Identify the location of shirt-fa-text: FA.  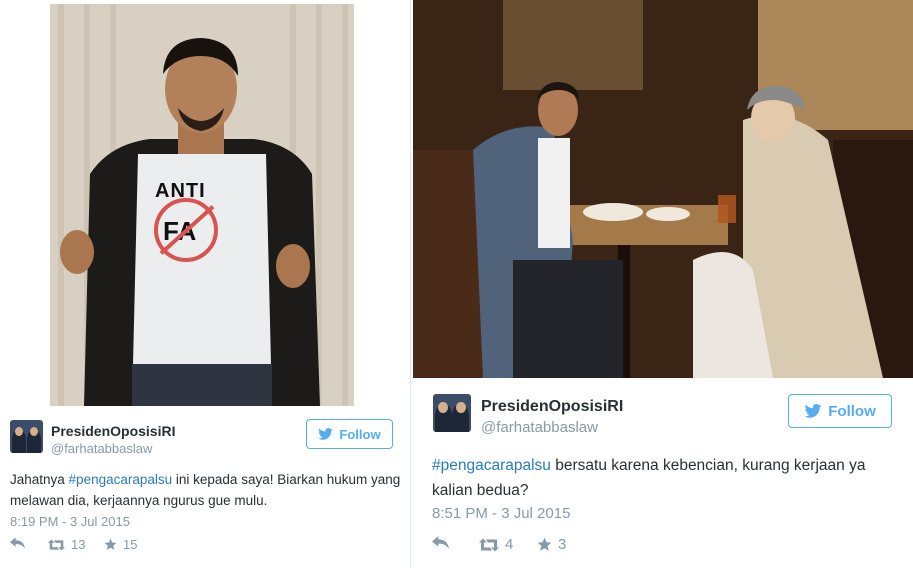
(180, 231).